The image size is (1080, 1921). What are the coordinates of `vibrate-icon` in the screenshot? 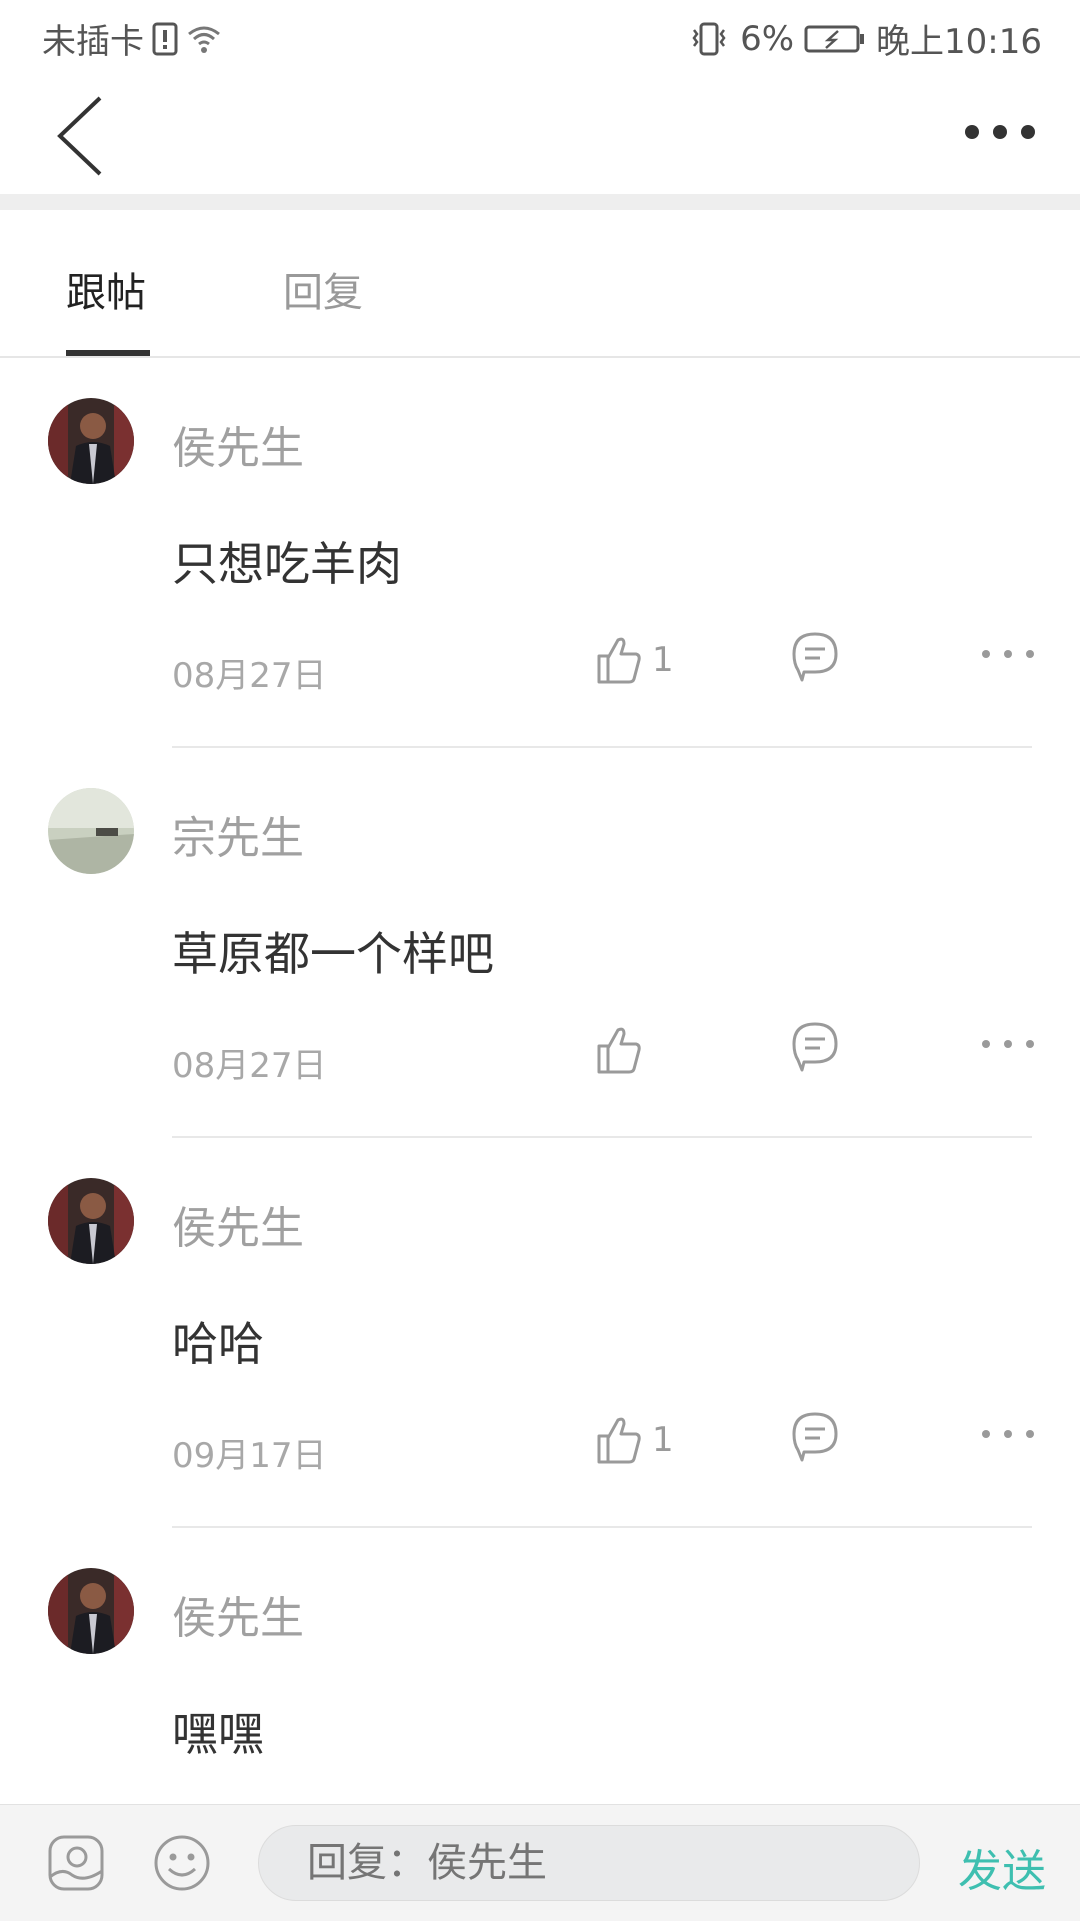 It's located at (709, 38).